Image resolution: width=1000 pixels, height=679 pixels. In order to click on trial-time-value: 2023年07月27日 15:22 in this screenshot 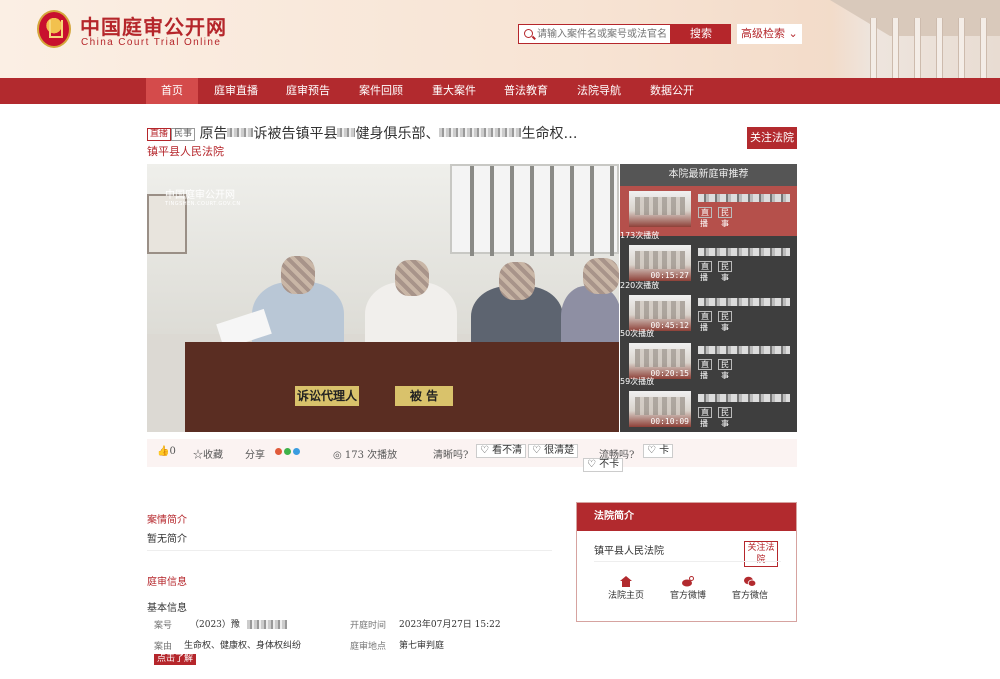, I will do `click(450, 625)`.